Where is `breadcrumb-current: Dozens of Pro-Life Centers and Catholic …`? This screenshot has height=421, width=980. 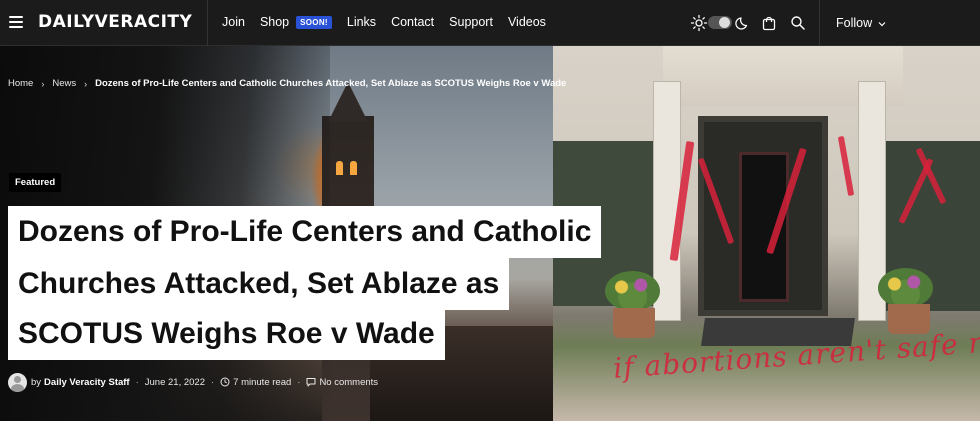 breadcrumb-current: Dozens of Pro-Life Centers and Catholic … is located at coordinates (331, 83).